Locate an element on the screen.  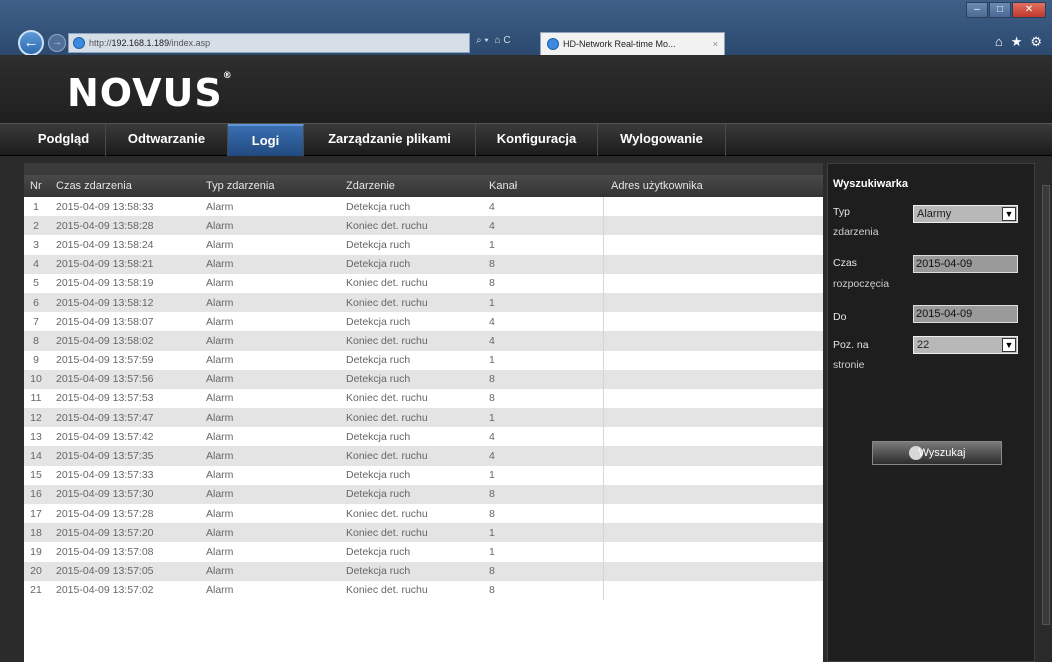
back-arrow-icon: ← is located at coordinates (31, 43).